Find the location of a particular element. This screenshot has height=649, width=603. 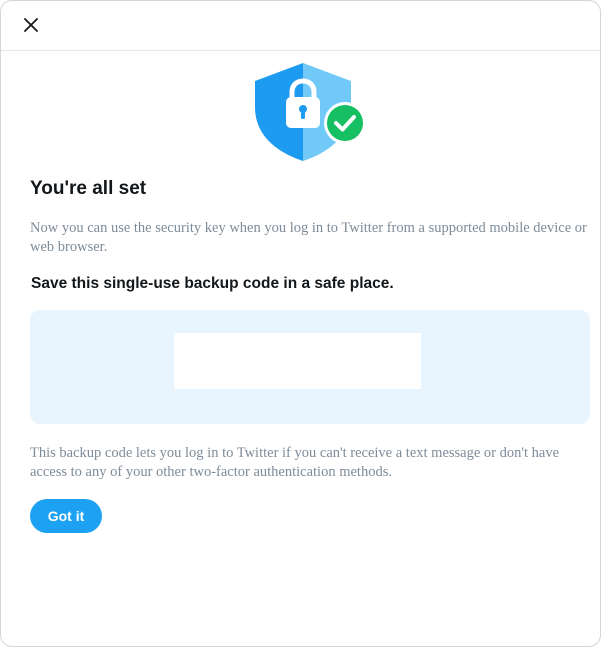

close-icon is located at coordinates (31, 25).